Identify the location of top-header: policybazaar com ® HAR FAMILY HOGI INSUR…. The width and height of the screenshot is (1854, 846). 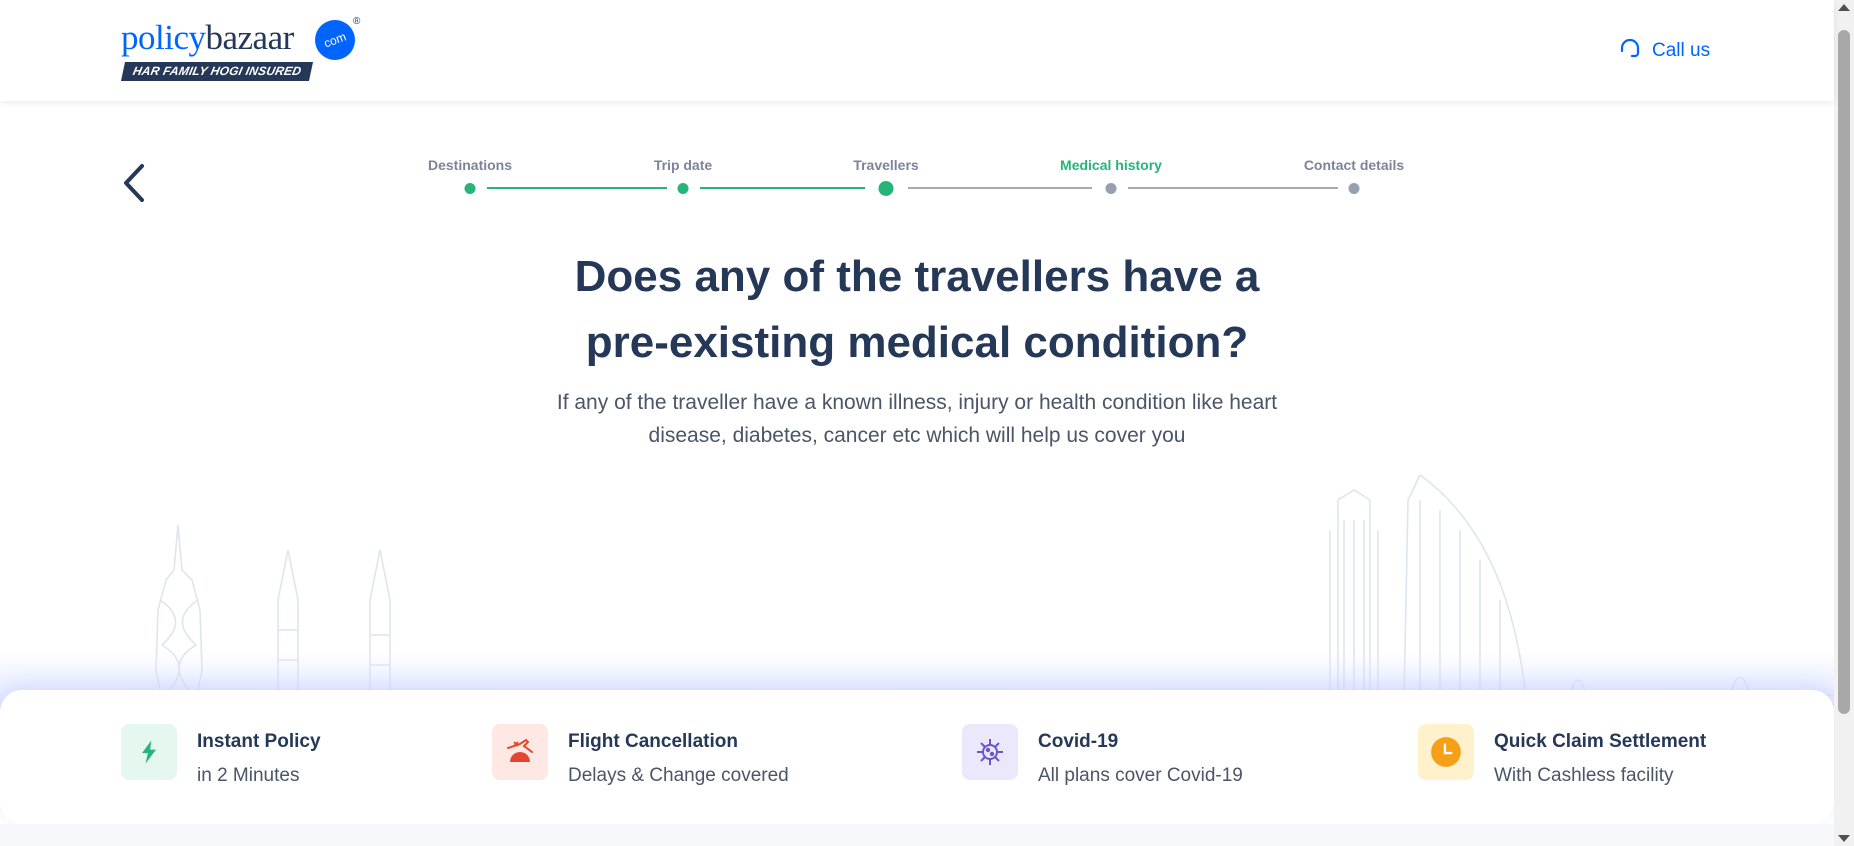
(917, 50).